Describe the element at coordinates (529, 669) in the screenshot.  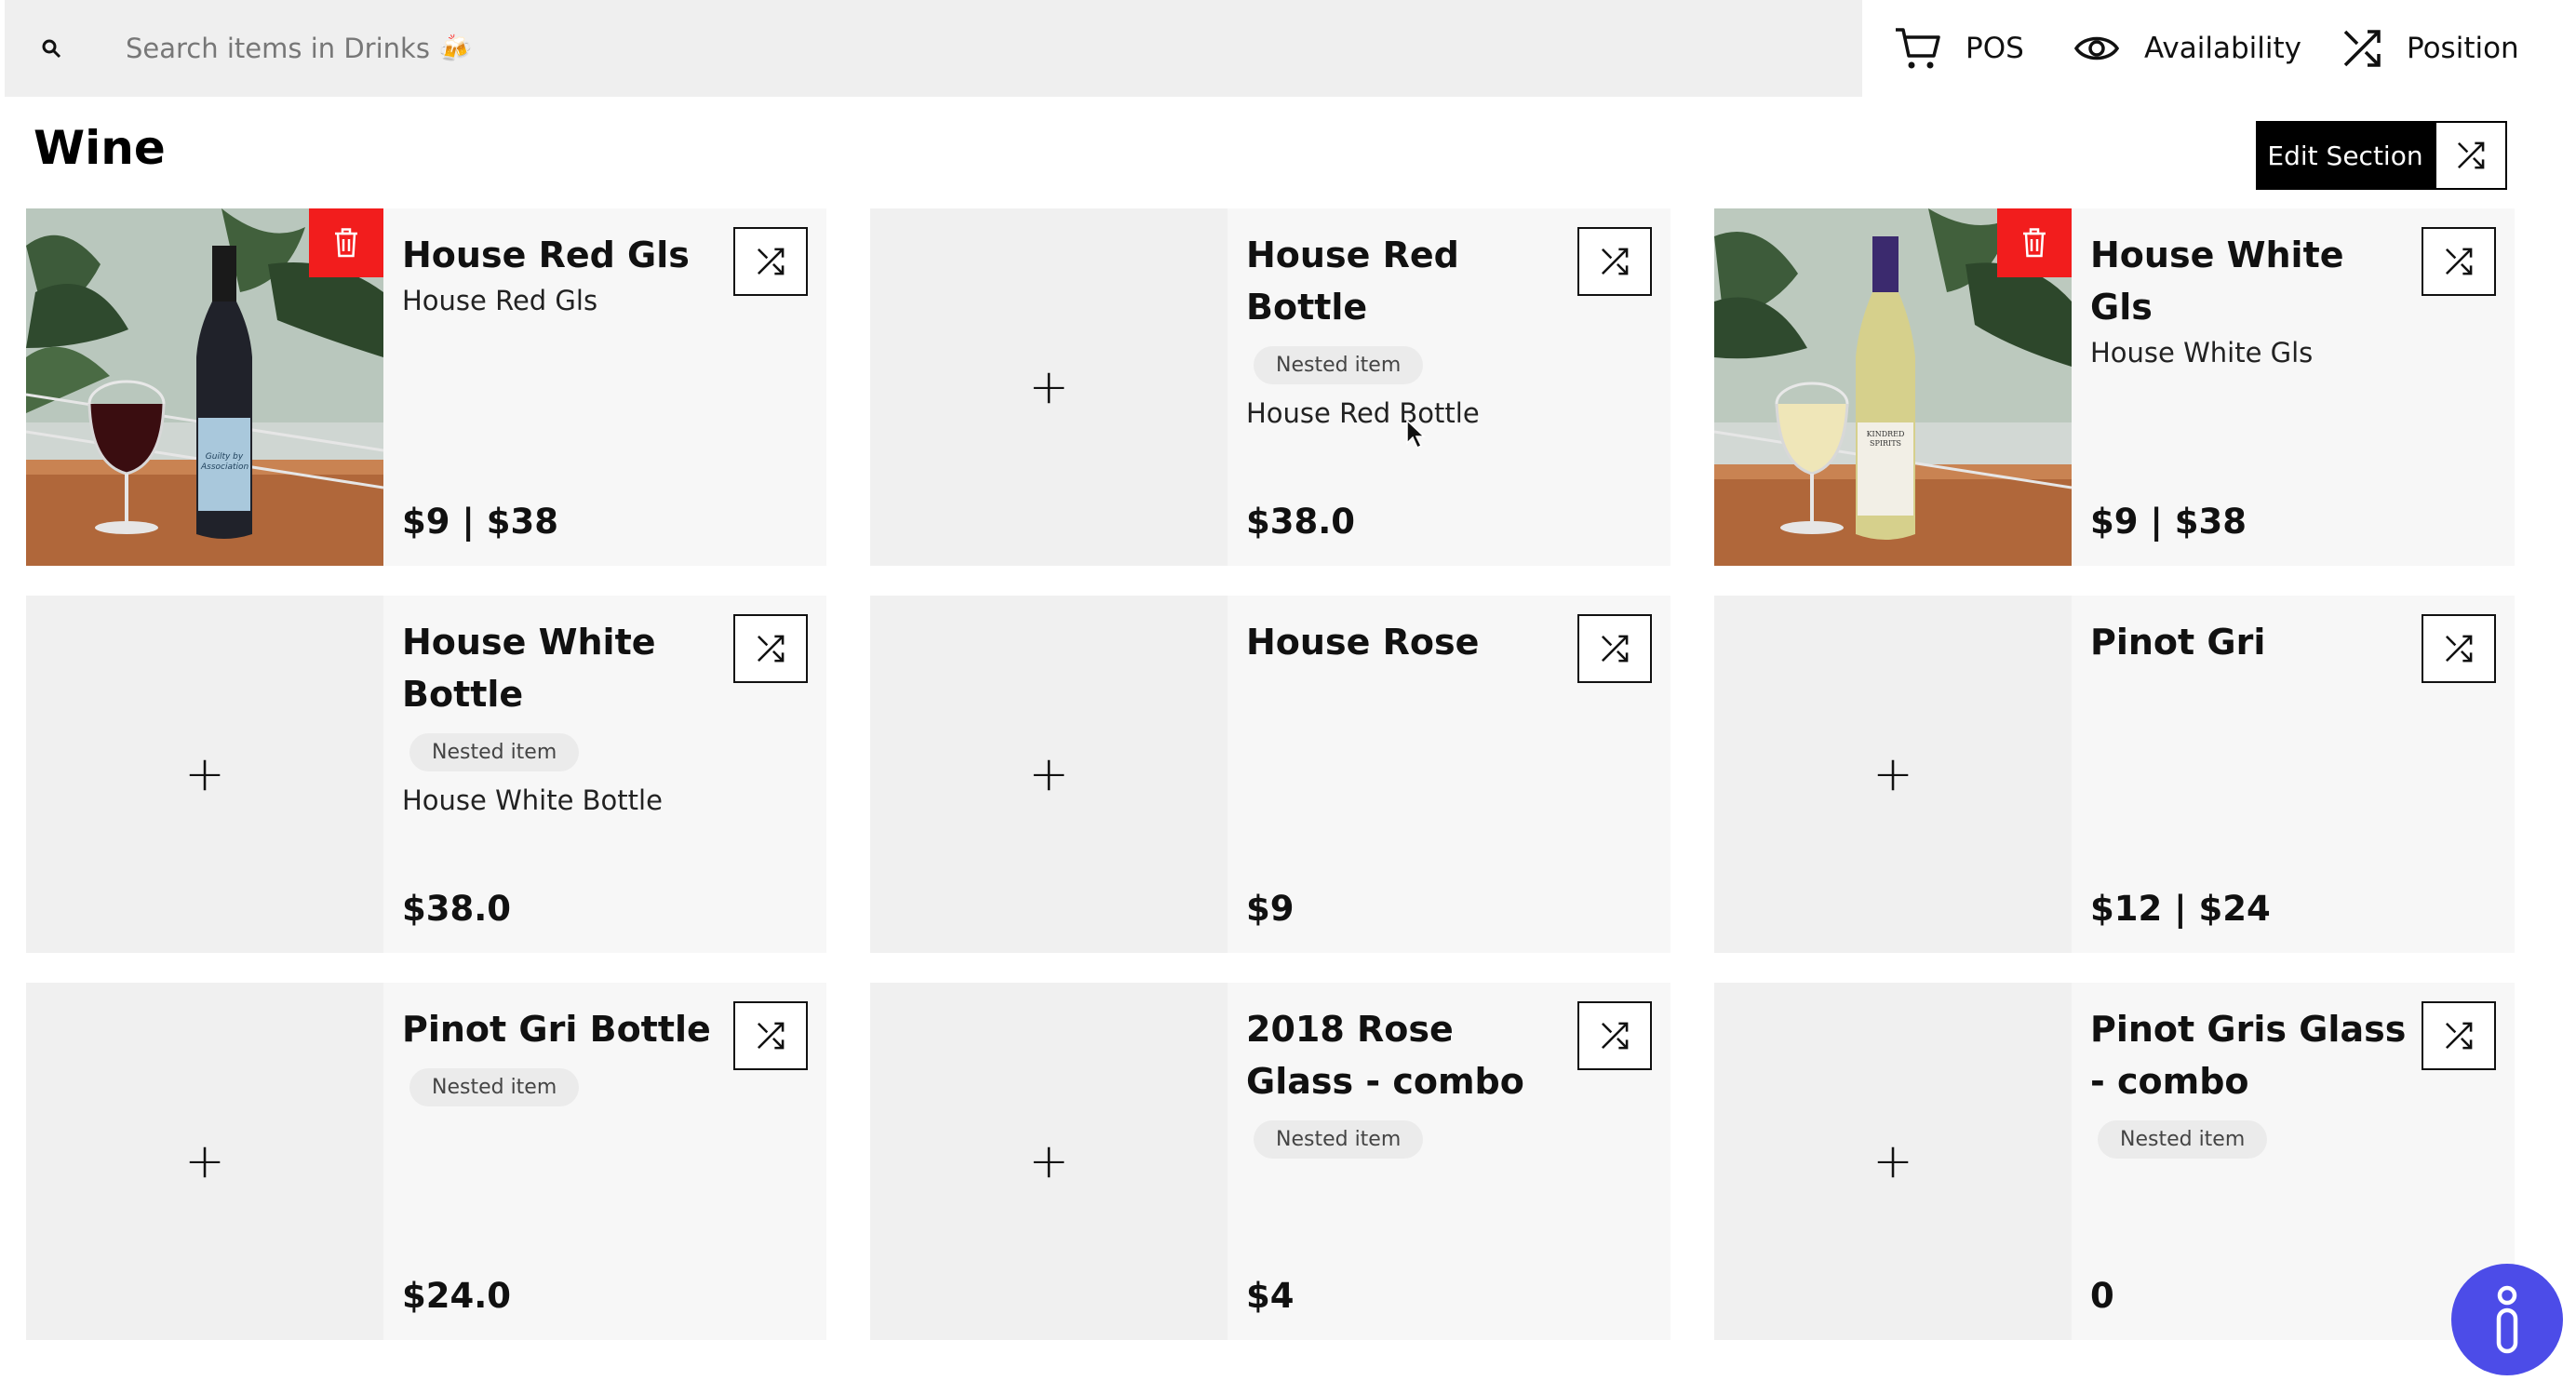
I see `item-name: House White Bottle` at that location.